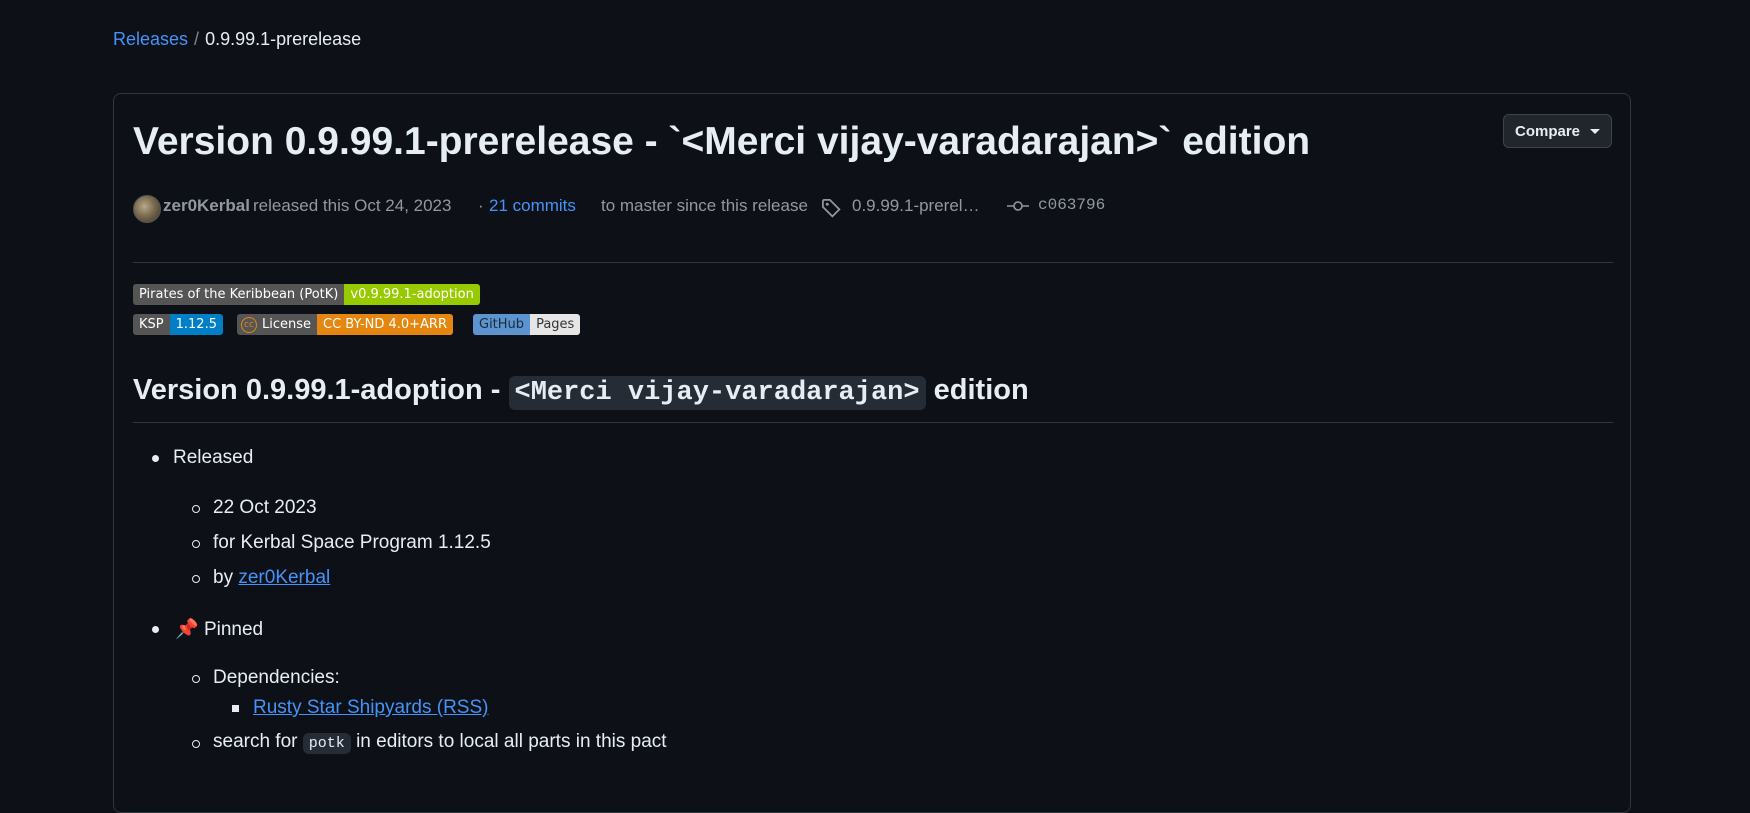 This screenshot has width=1750, height=813. I want to click on rss-link: Rusty Star Shipyards (RSS), so click(370, 707).